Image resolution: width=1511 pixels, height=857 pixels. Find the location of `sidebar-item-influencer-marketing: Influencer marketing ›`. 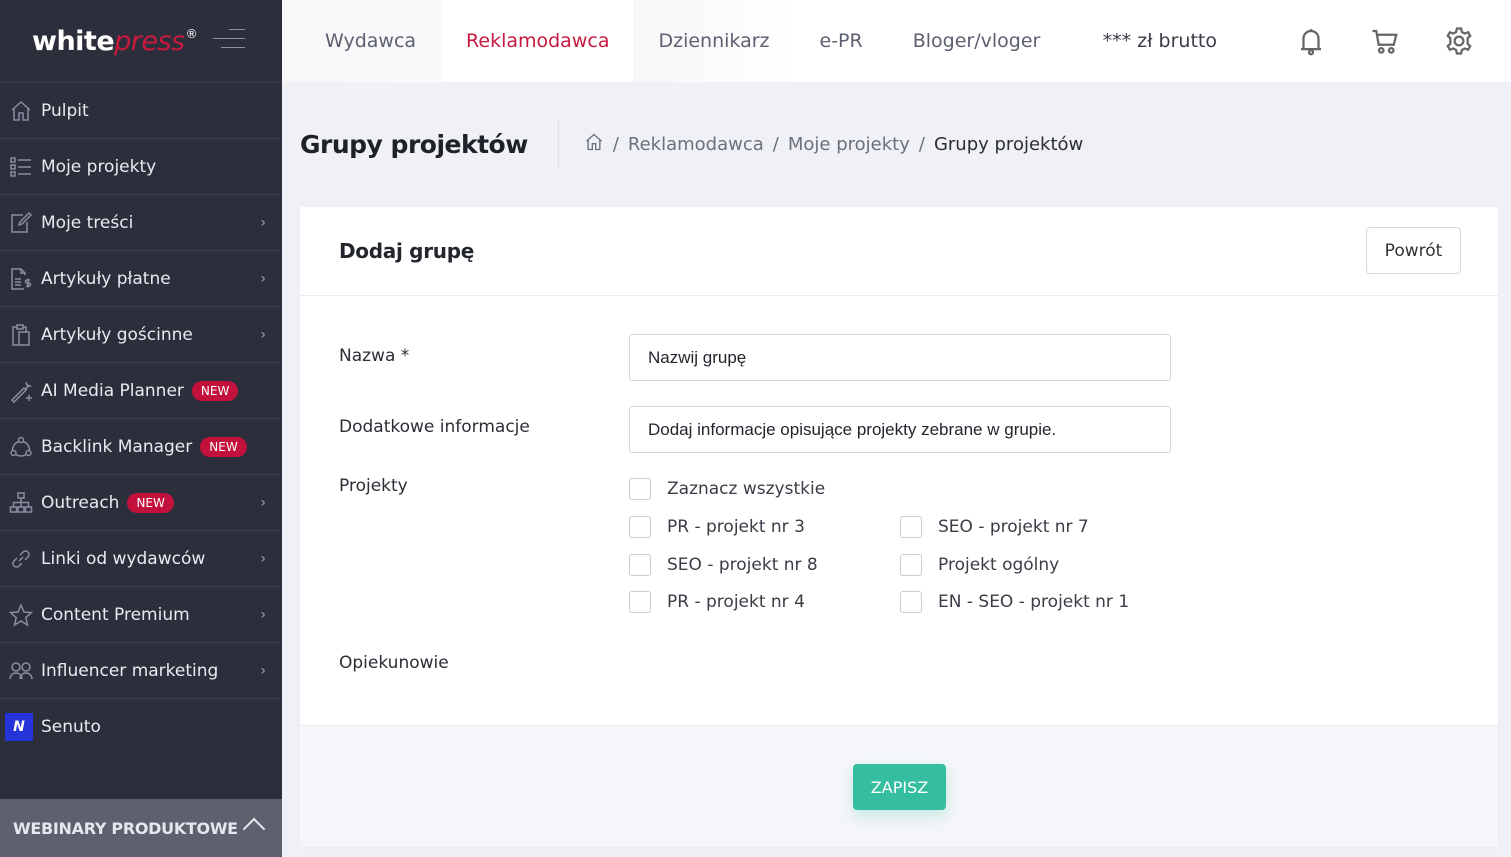

sidebar-item-influencer-marketing: Influencer marketing › is located at coordinates (141, 670).